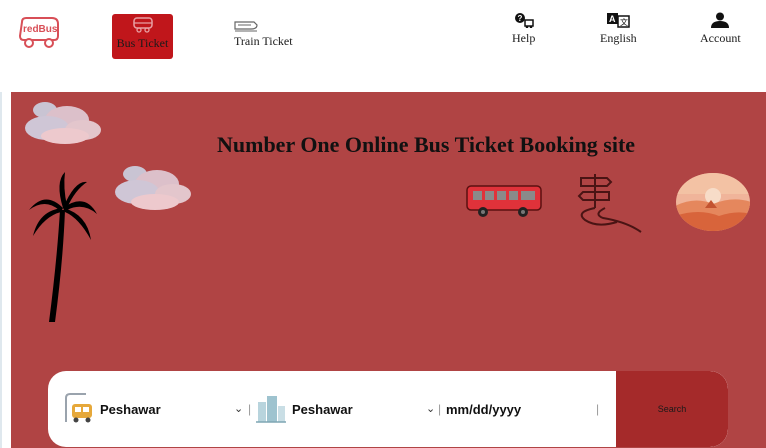 The image size is (766, 448). What do you see at coordinates (63, 247) in the screenshot?
I see `palm-tree-illustration` at bounding box center [63, 247].